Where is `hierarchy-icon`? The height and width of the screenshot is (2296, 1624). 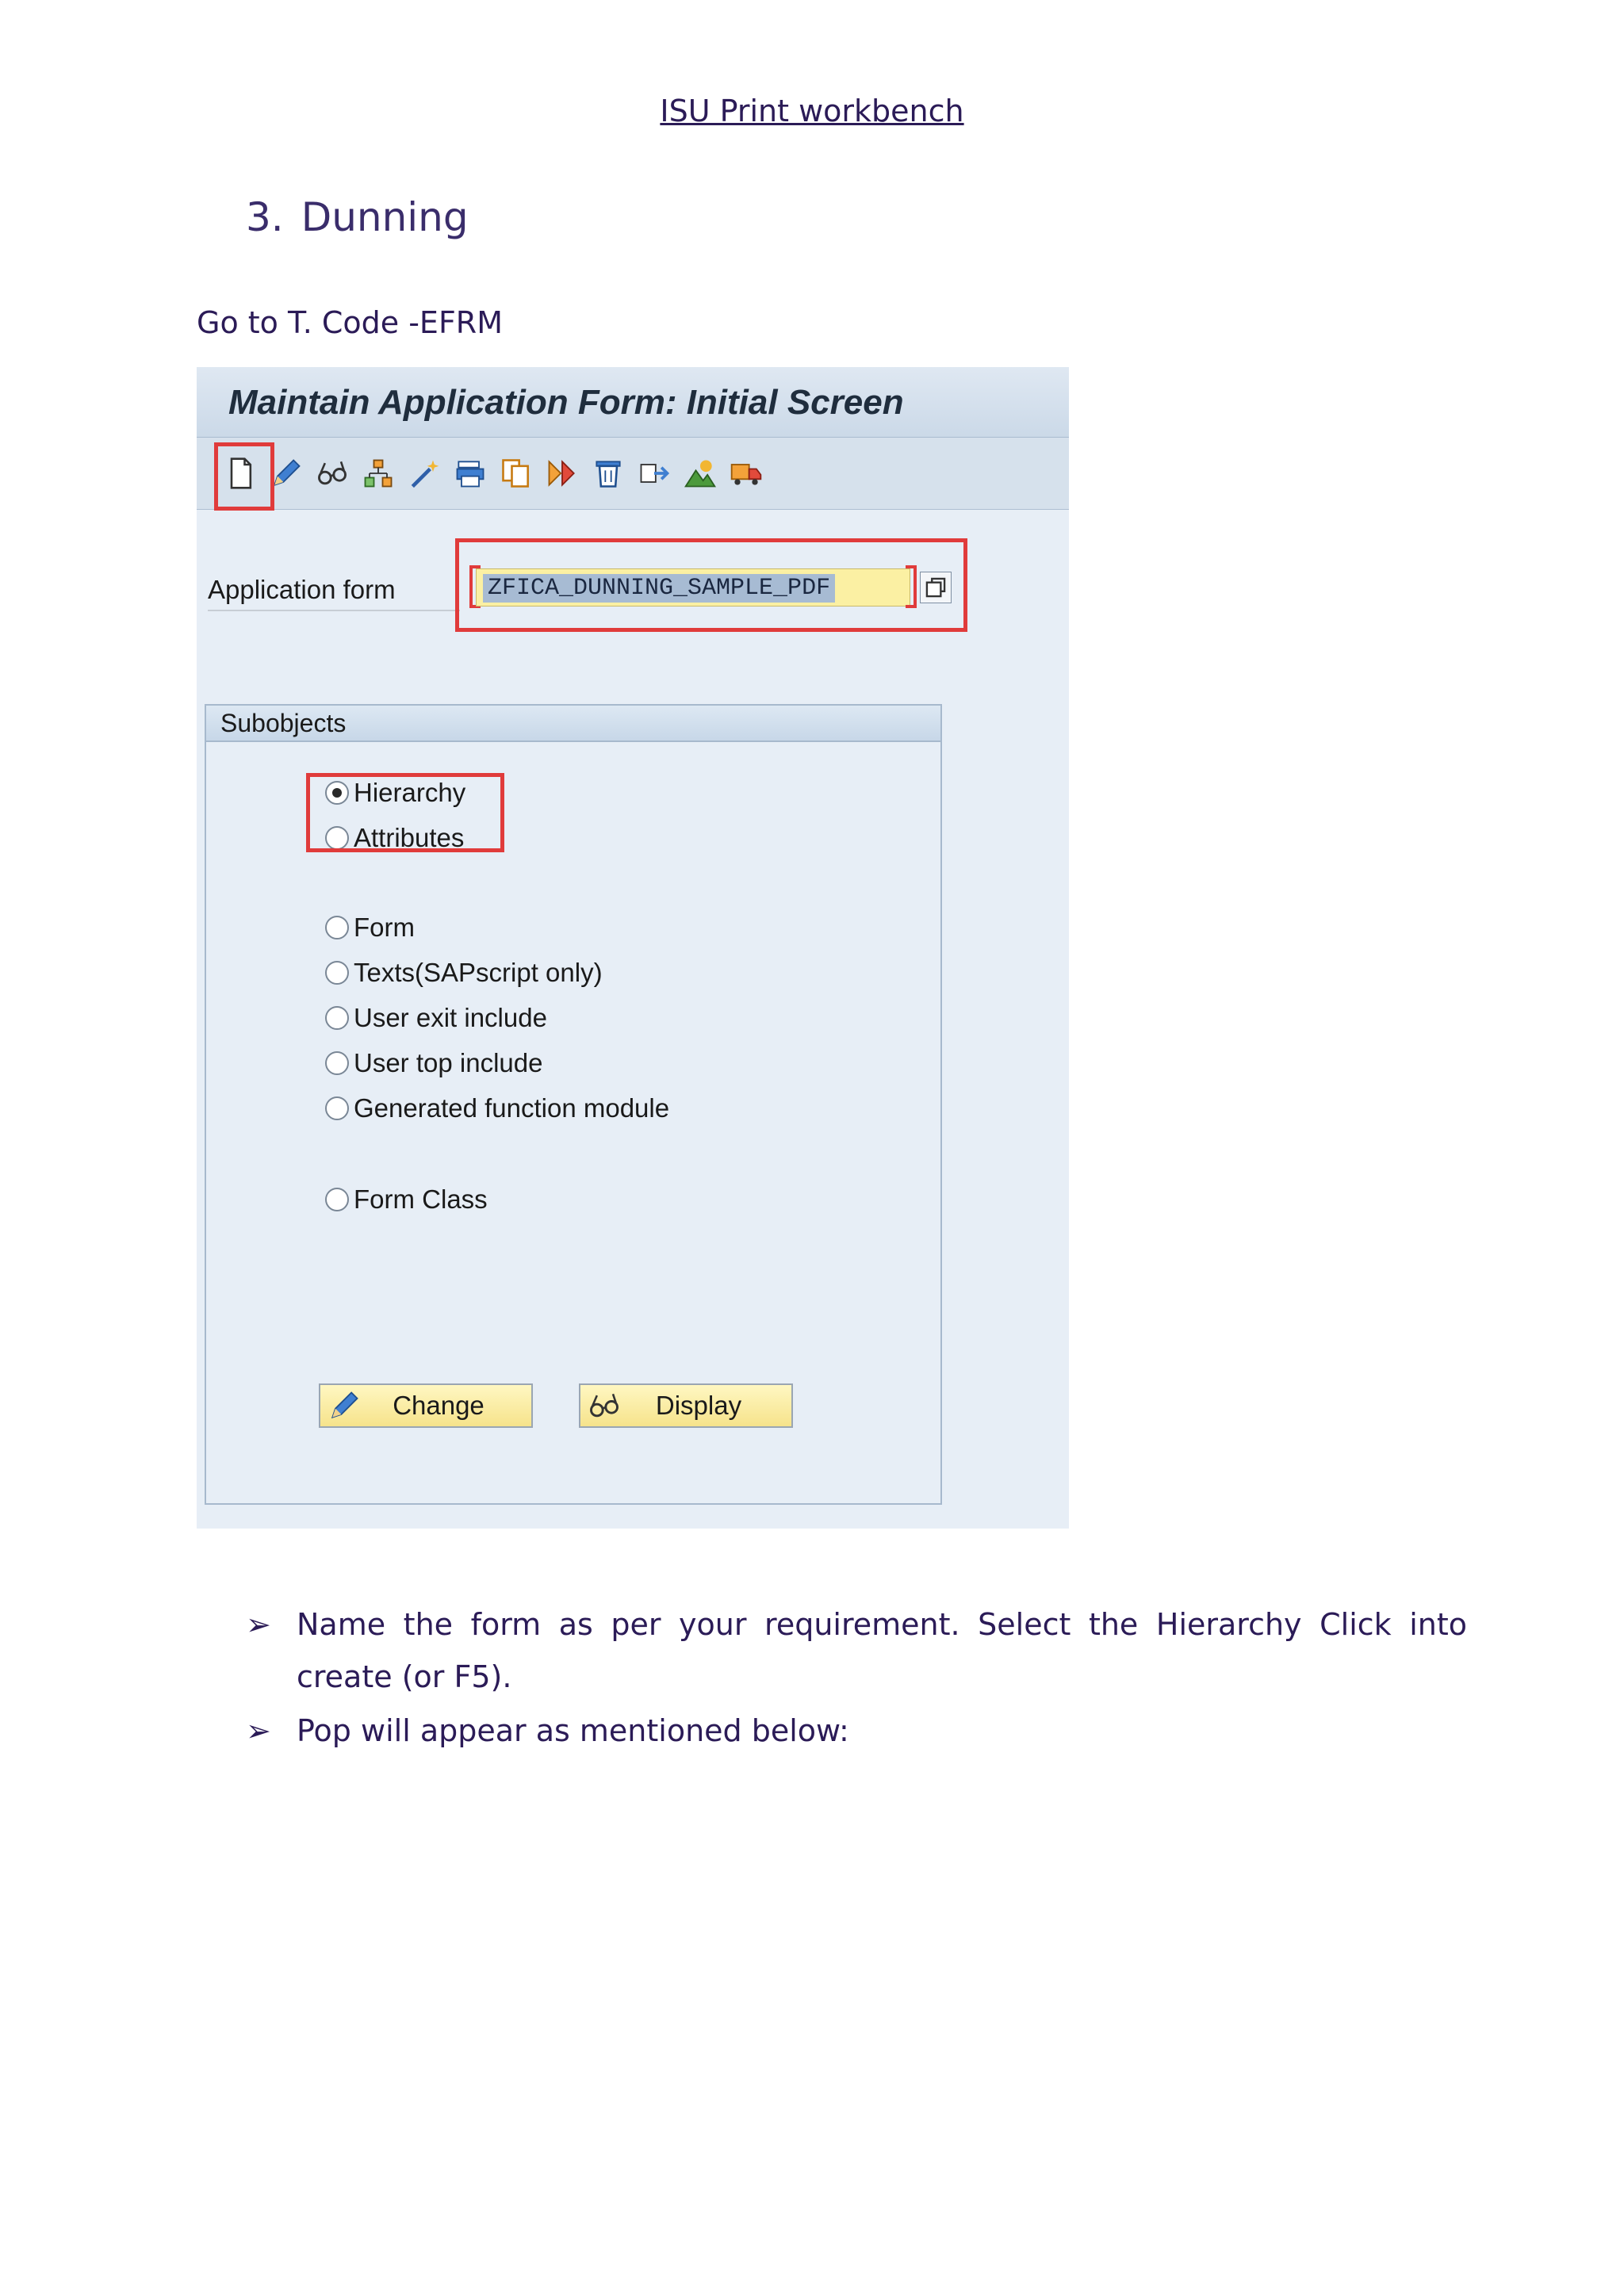
hierarchy-icon is located at coordinates (378, 473).